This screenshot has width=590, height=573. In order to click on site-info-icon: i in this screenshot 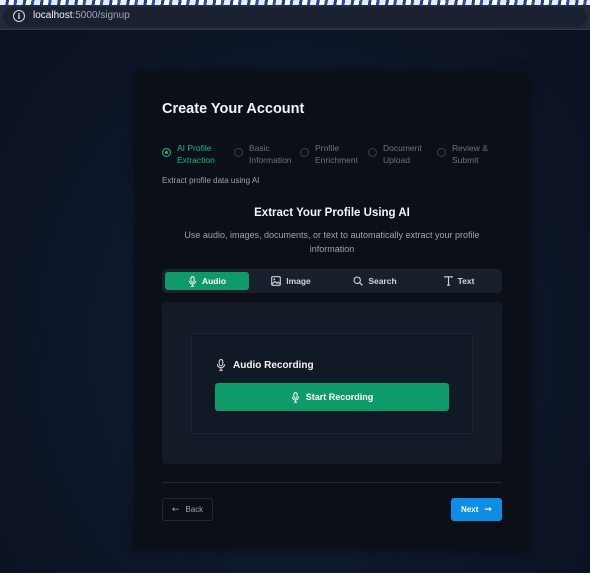, I will do `click(19, 16)`.